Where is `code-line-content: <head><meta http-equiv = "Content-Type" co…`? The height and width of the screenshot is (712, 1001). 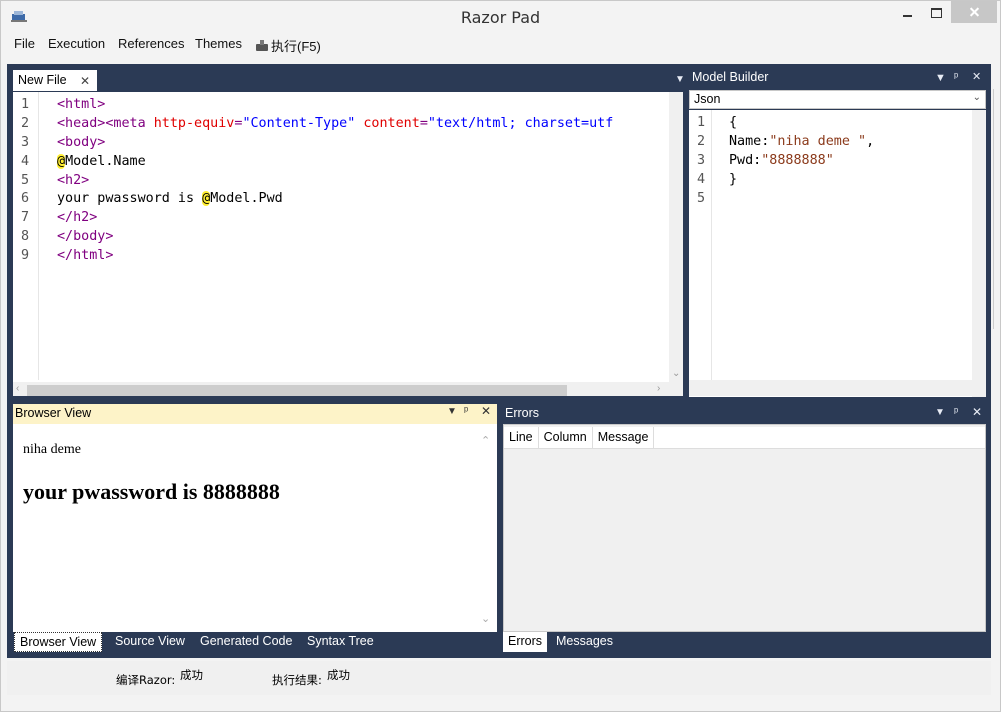
code-line-content: <head><meta http-equiv = "Content-Type" co… is located at coordinates (335, 124).